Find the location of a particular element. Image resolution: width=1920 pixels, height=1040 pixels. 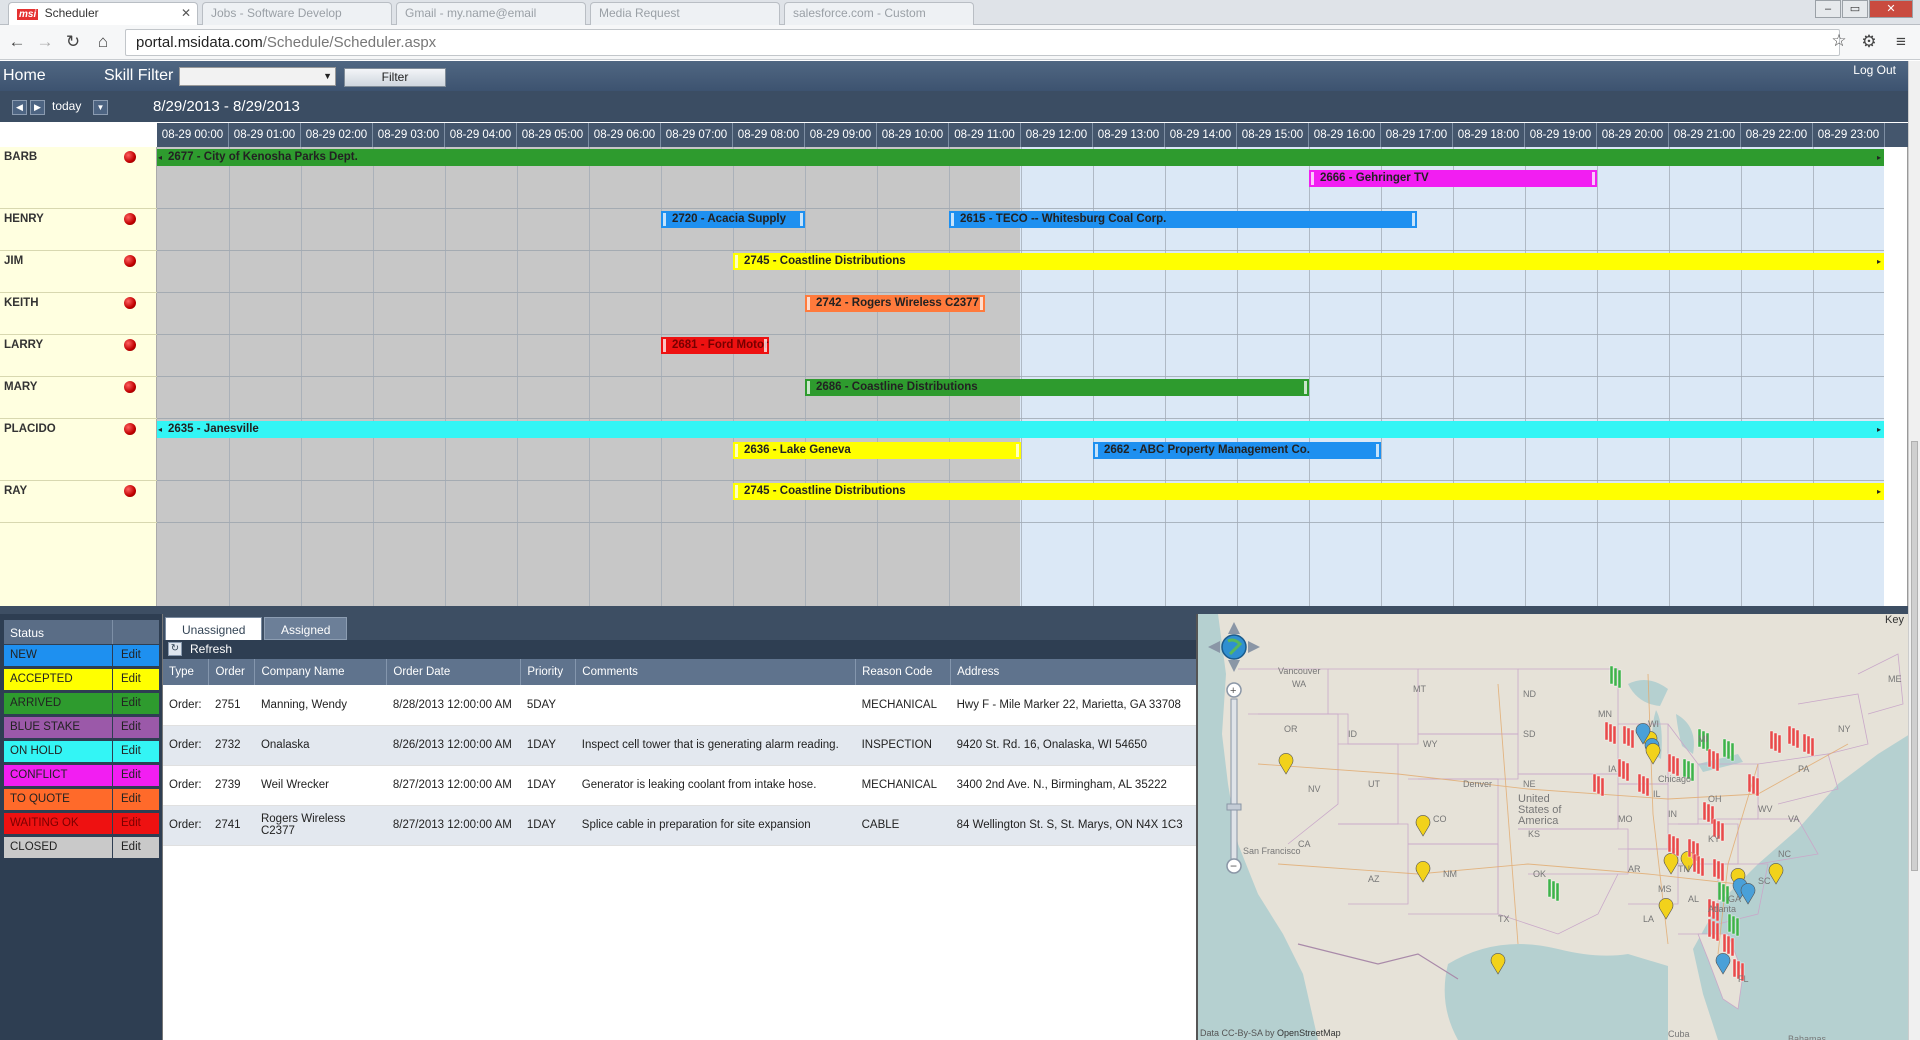

resource-row: BARB is located at coordinates (78, 178).